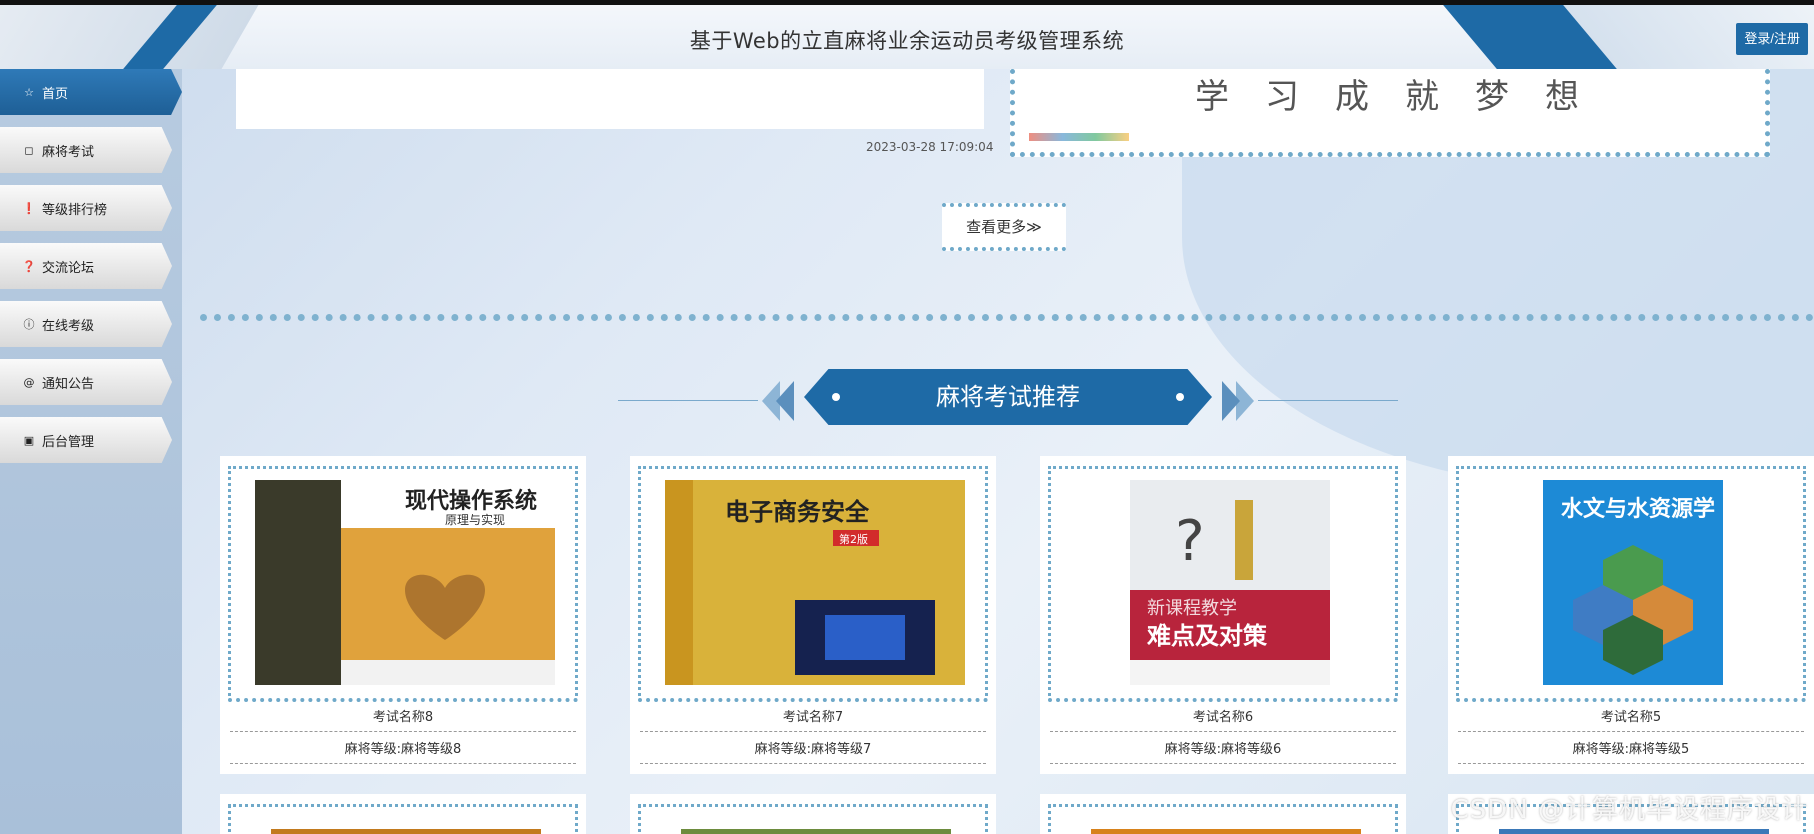 The image size is (1814, 834). I want to click on sidebar-item-notices: @ 通知公告, so click(86, 382).